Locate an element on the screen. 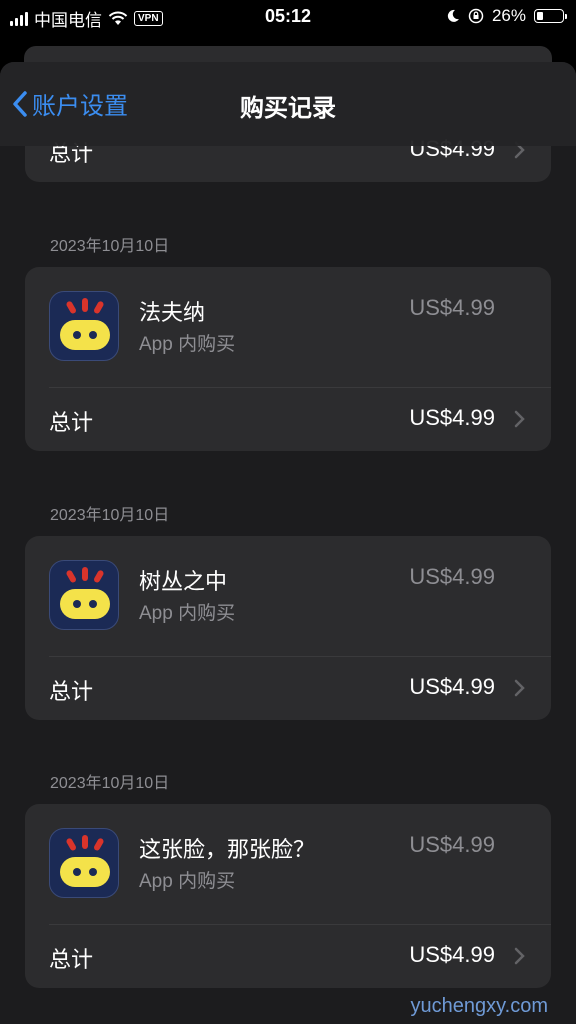 The width and height of the screenshot is (576, 1024). moon-icon is located at coordinates (453, 15).